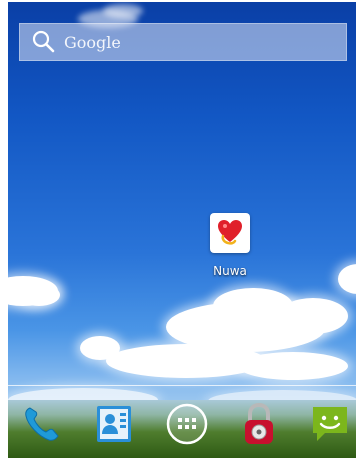 Image resolution: width=356 pixels, height=460 pixels. I want to click on phone-button, so click(42, 426).